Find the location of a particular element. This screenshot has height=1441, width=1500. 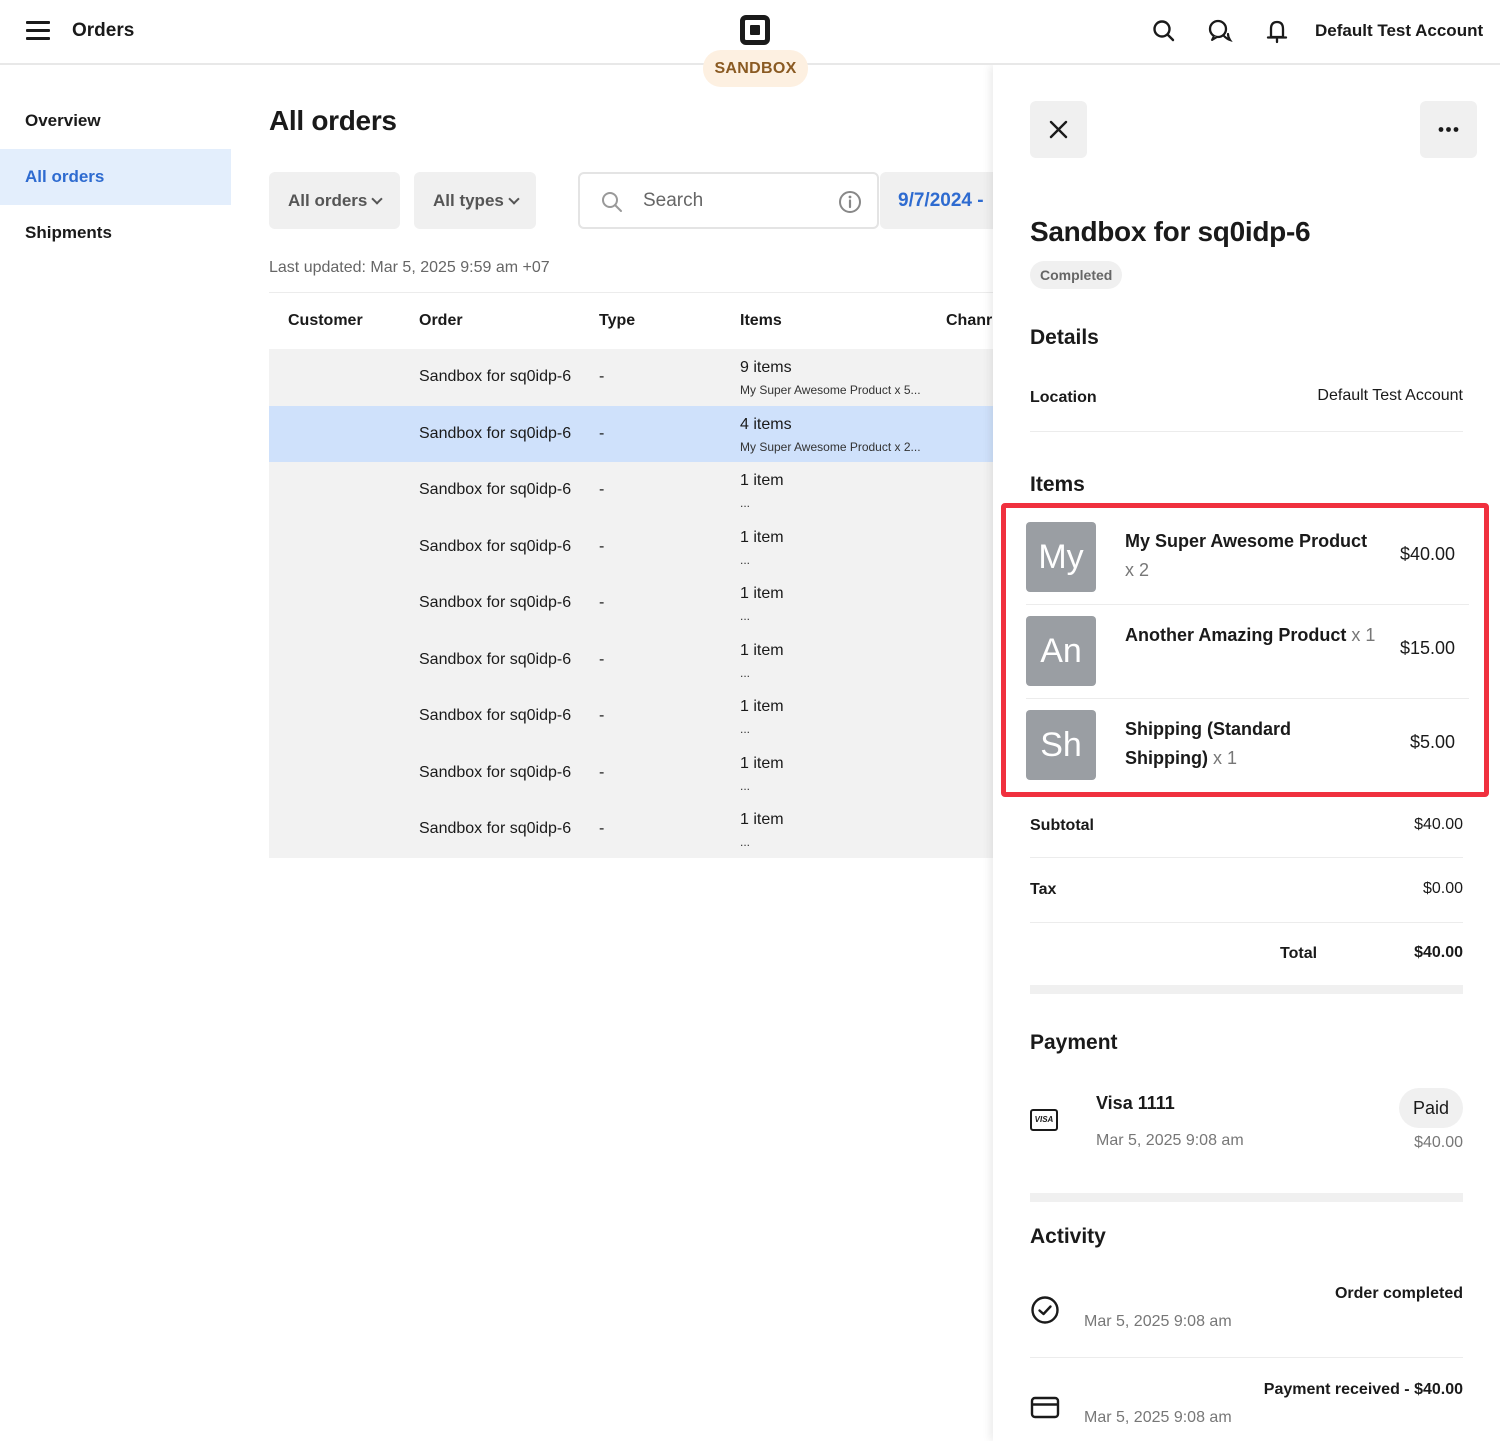

item-thumbnail: An is located at coordinates (1061, 651).